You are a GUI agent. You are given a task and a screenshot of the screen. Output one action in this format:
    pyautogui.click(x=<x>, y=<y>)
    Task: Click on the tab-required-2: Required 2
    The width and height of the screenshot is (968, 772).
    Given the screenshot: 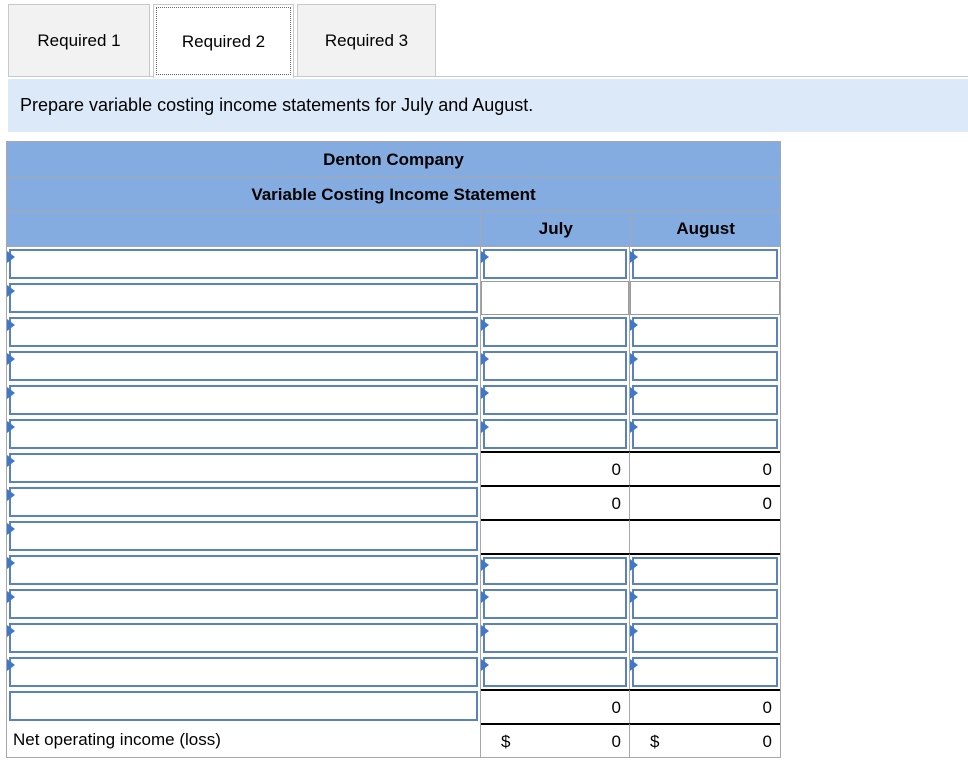 What is the action you would take?
    pyautogui.click(x=223, y=41)
    